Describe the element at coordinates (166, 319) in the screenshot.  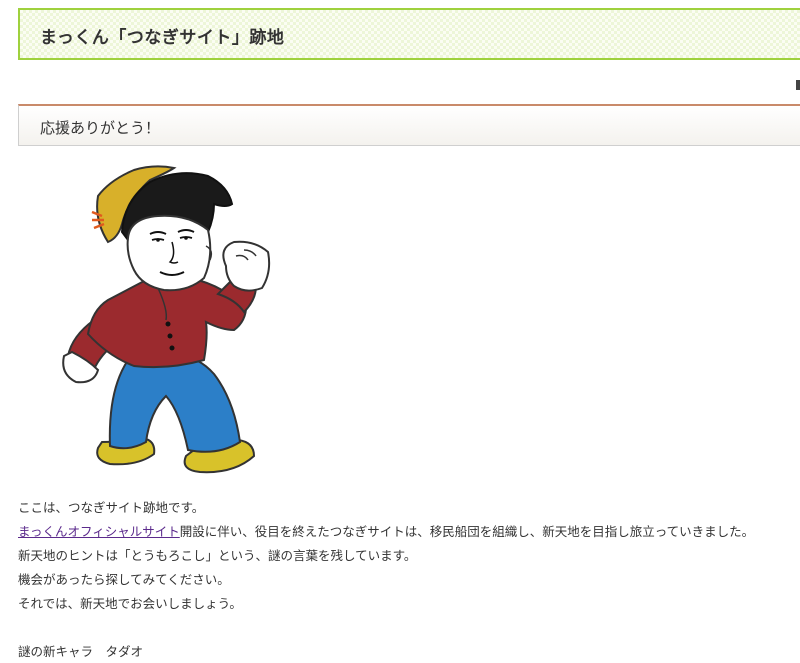
I see `mascot-character-icon` at that location.